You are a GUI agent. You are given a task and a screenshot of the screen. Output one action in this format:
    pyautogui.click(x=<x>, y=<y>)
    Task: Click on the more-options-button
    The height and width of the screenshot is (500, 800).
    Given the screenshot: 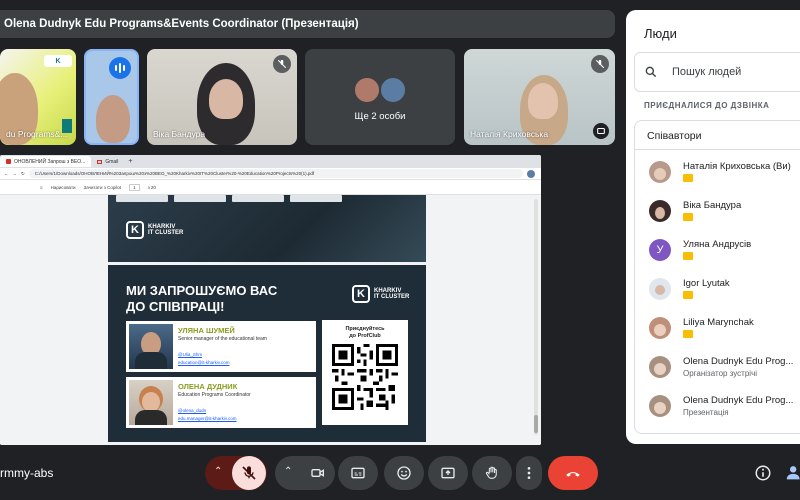 What is the action you would take?
    pyautogui.click(x=529, y=473)
    